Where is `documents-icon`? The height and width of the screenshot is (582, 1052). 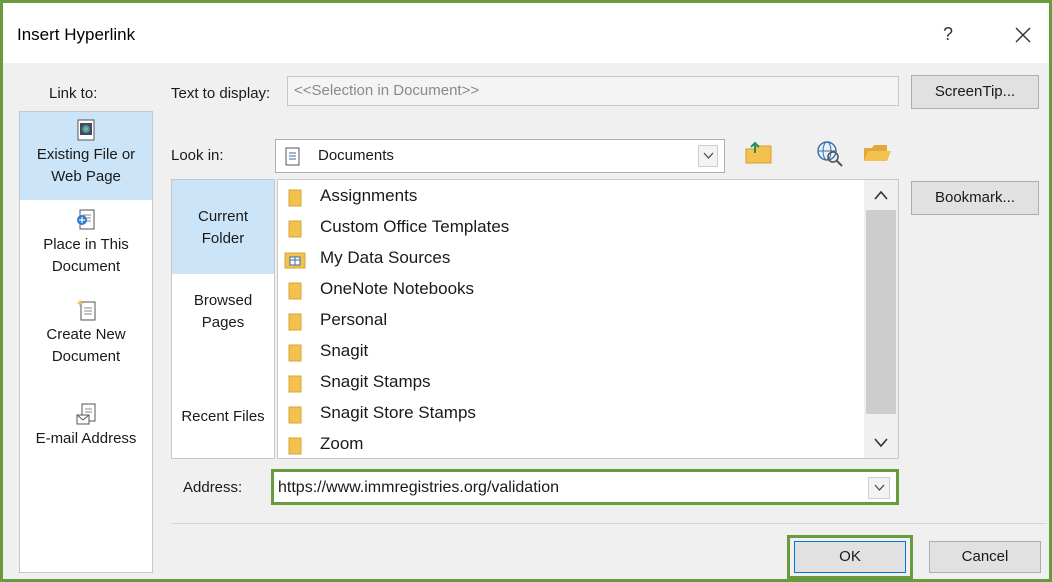
documents-icon is located at coordinates (292, 156).